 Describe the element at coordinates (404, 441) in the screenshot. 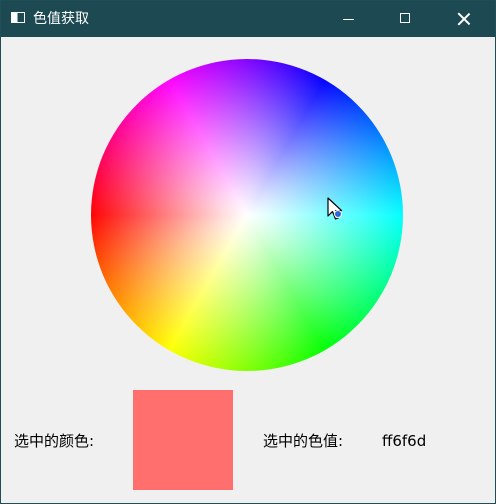

I see `selected-hex-value: ff6f6d` at that location.